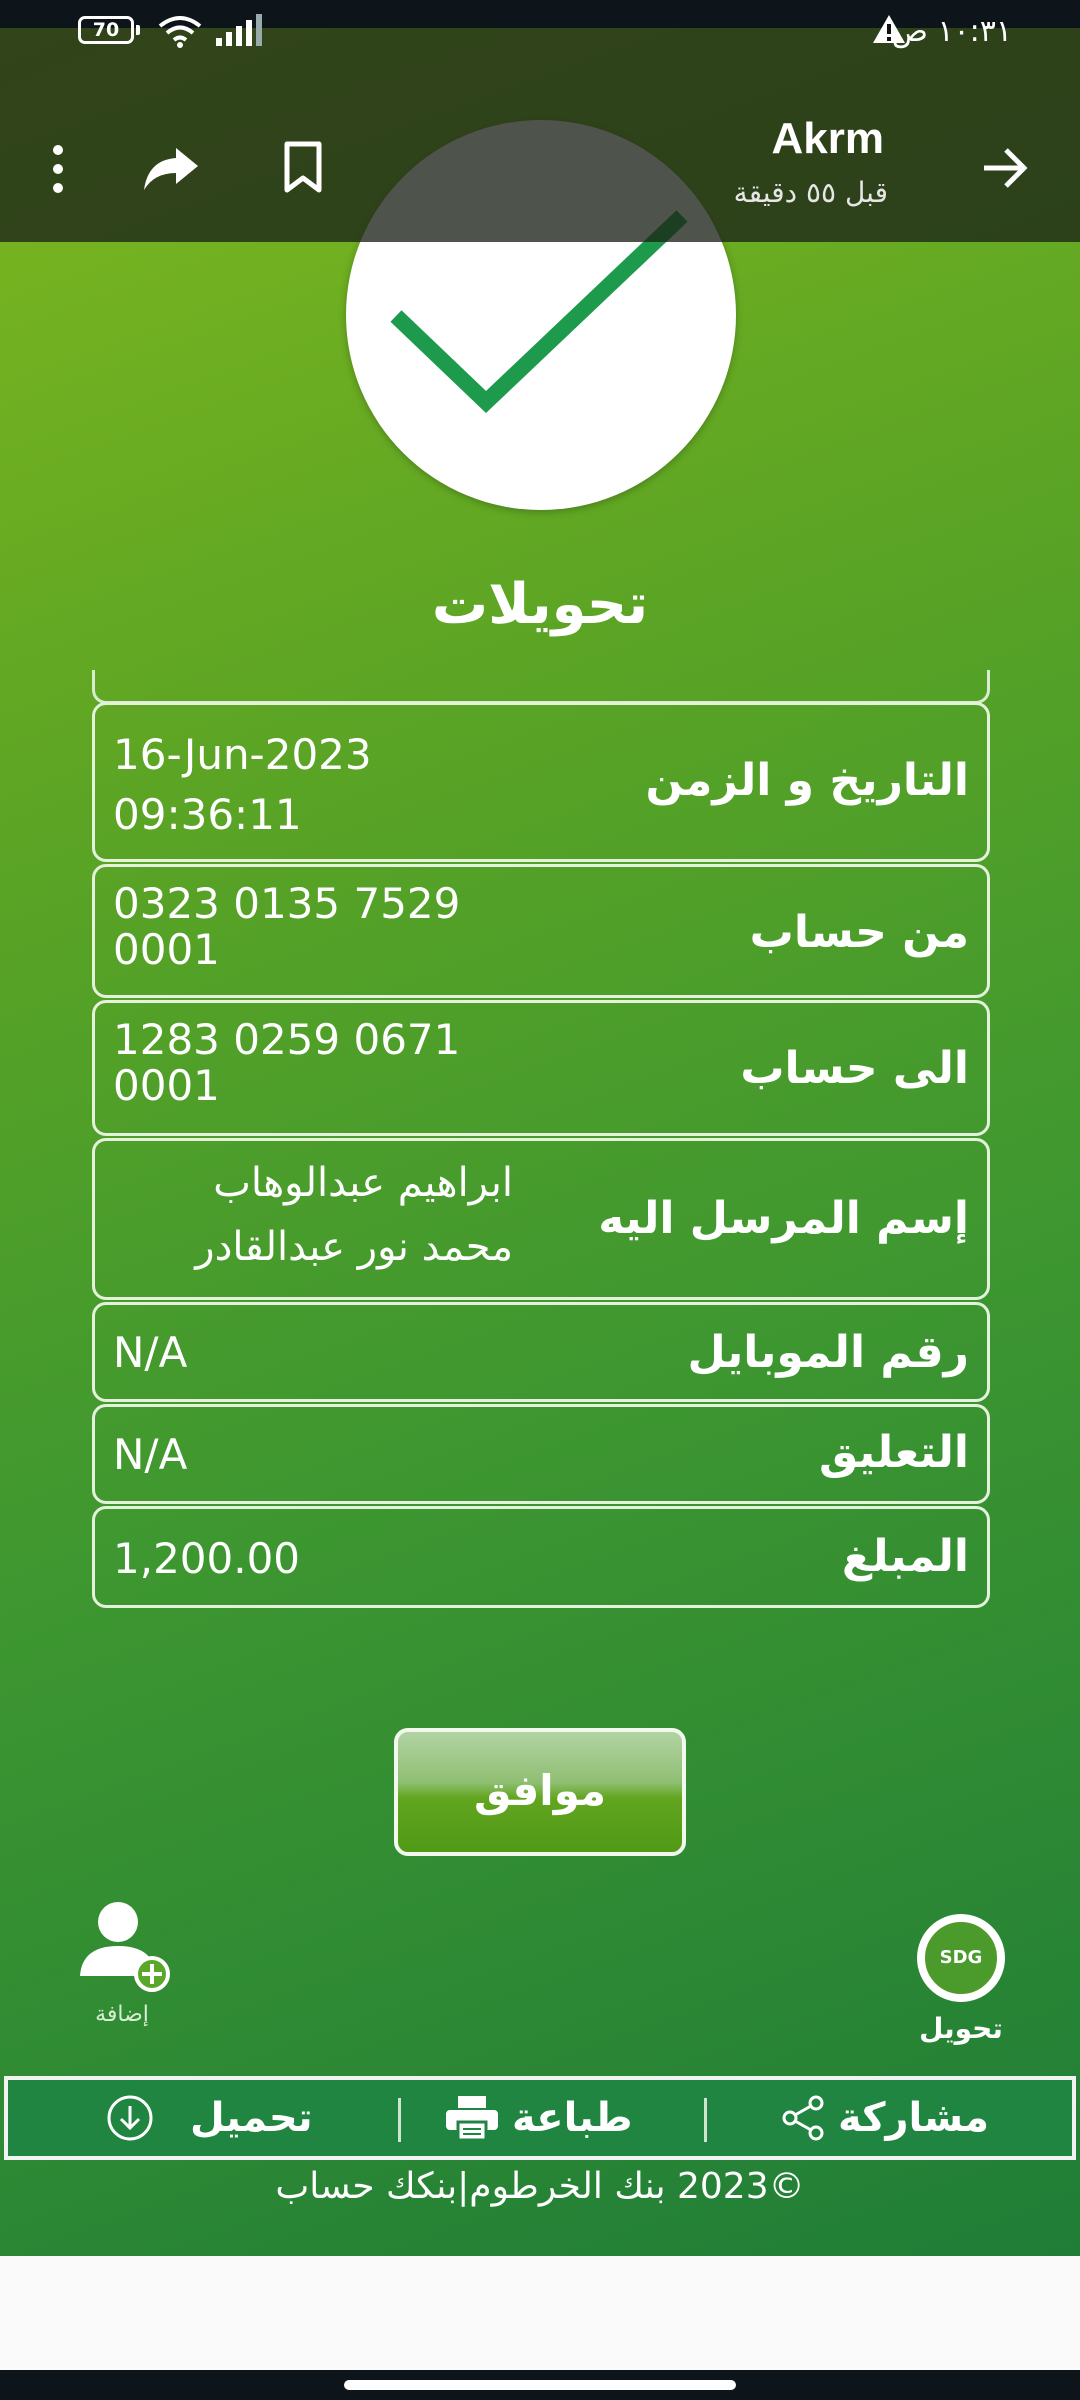 The height and width of the screenshot is (2400, 1080). Describe the element at coordinates (540, 604) in the screenshot. I see `page-title: تحويلات` at that location.